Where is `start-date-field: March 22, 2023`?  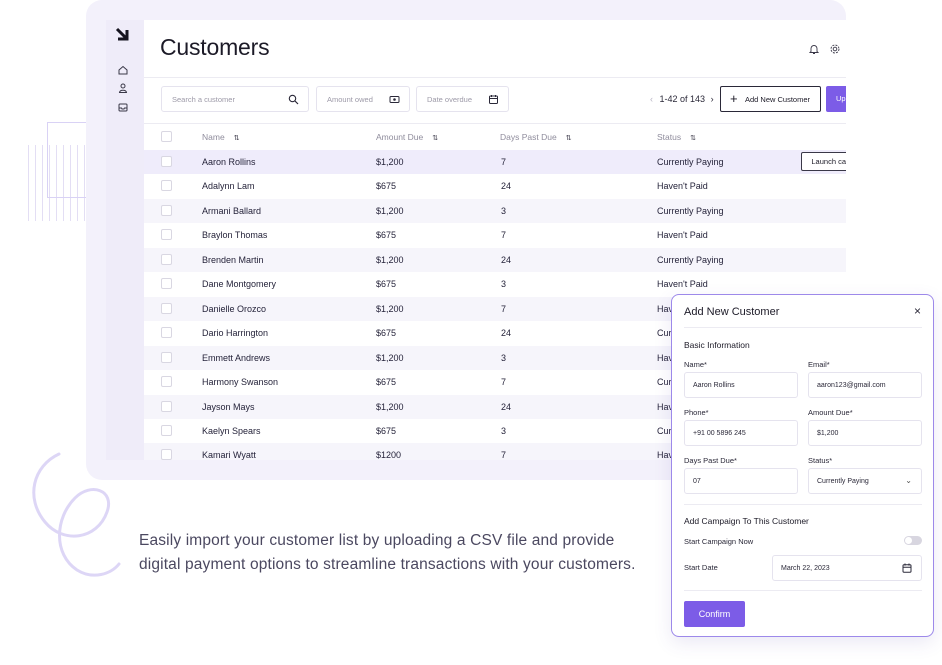
start-date-field: March 22, 2023 is located at coordinates (847, 568).